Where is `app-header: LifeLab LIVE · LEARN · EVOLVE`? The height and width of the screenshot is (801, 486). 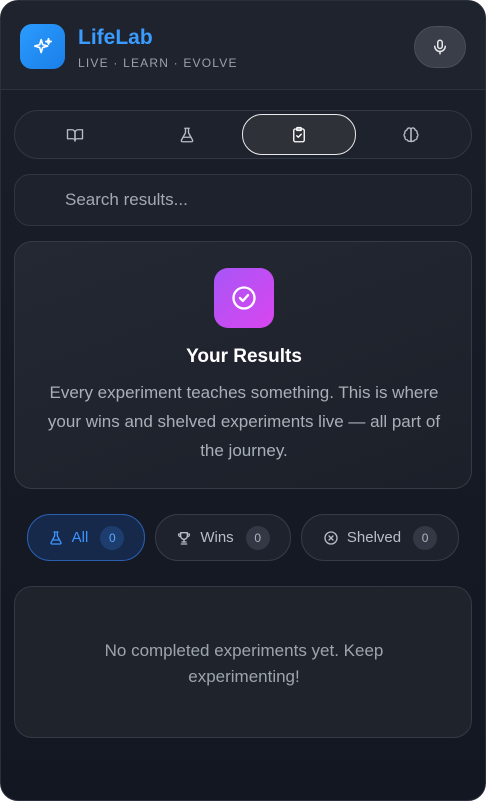 app-header: LifeLab LIVE · LEARN · EVOLVE is located at coordinates (243, 45).